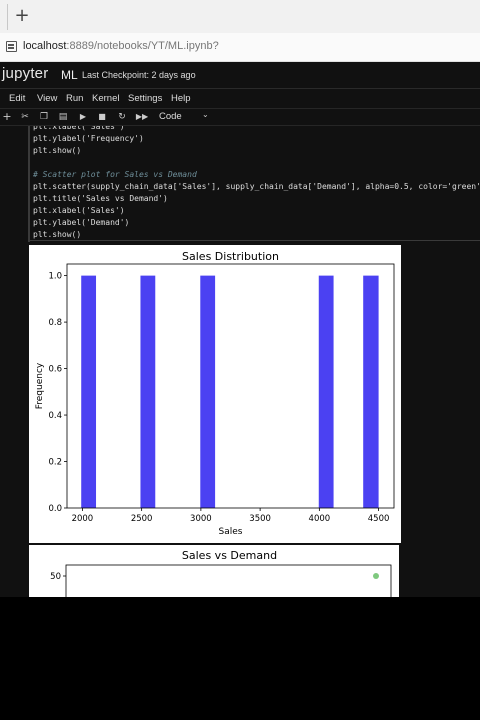 Image resolution: width=480 pixels, height=720 pixels. Describe the element at coordinates (240, 16) in the screenshot. I see `browser-tab-bar: +` at that location.